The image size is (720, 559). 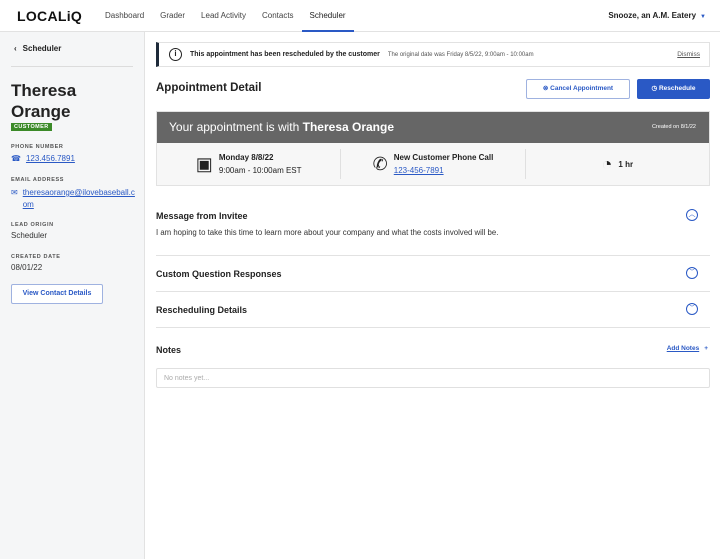 What do you see at coordinates (36, 257) in the screenshot?
I see `created-date-label: CREATED DATE` at bounding box center [36, 257].